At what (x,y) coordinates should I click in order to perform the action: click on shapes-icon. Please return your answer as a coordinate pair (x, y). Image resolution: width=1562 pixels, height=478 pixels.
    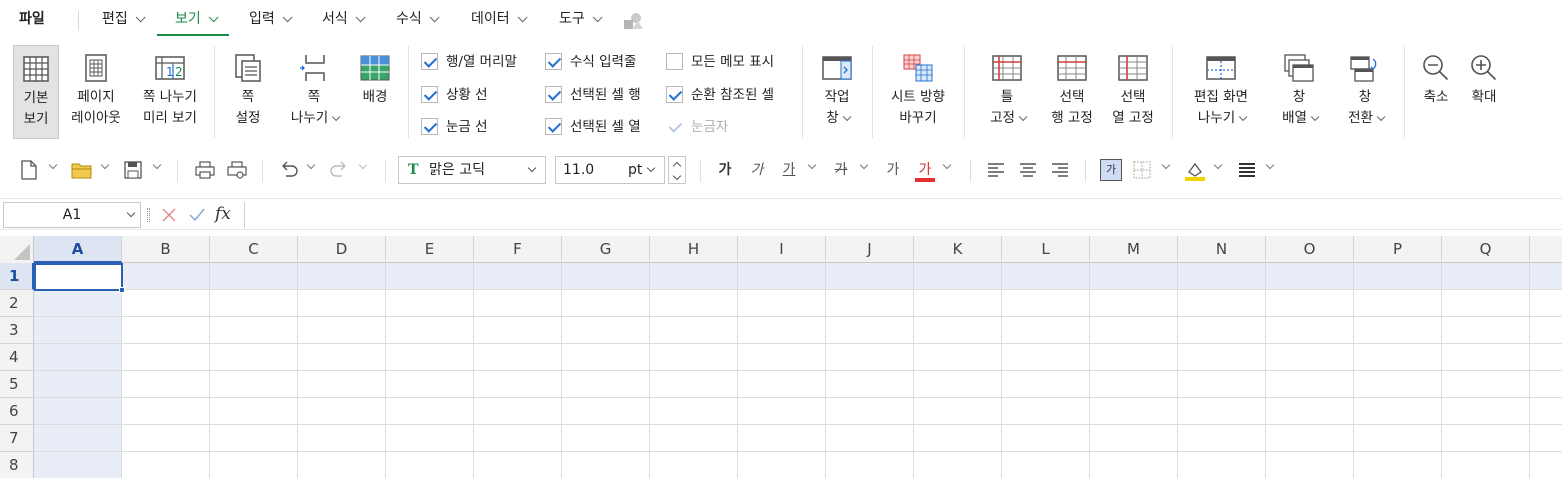
    Looking at the image, I should click on (633, 21).